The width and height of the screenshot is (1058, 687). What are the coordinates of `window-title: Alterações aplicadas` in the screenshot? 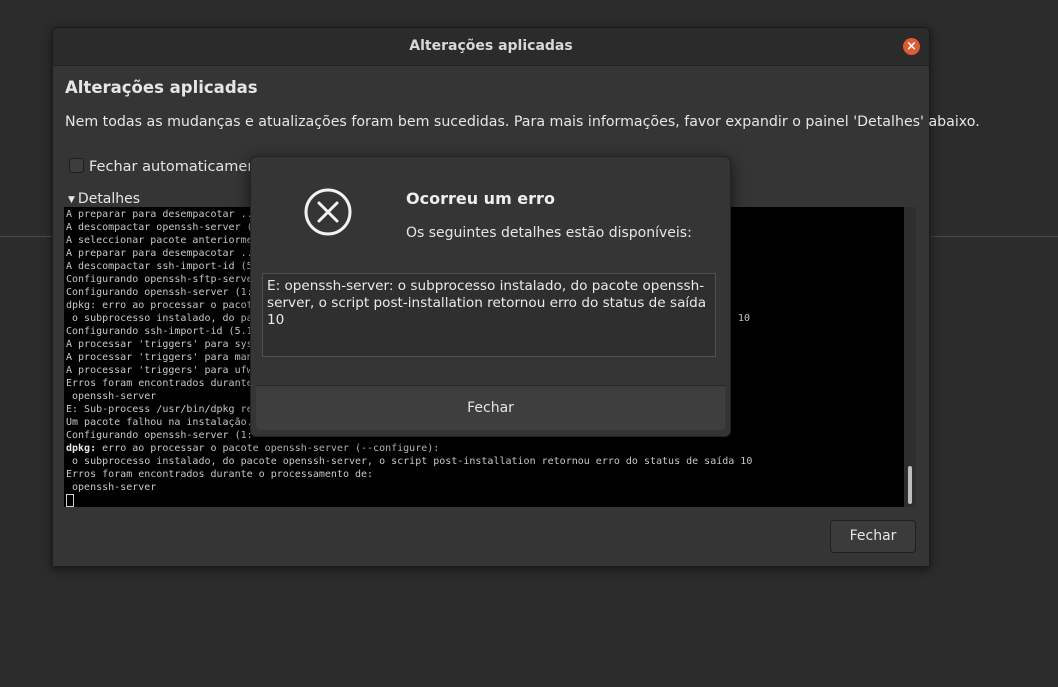 It's located at (491, 46).